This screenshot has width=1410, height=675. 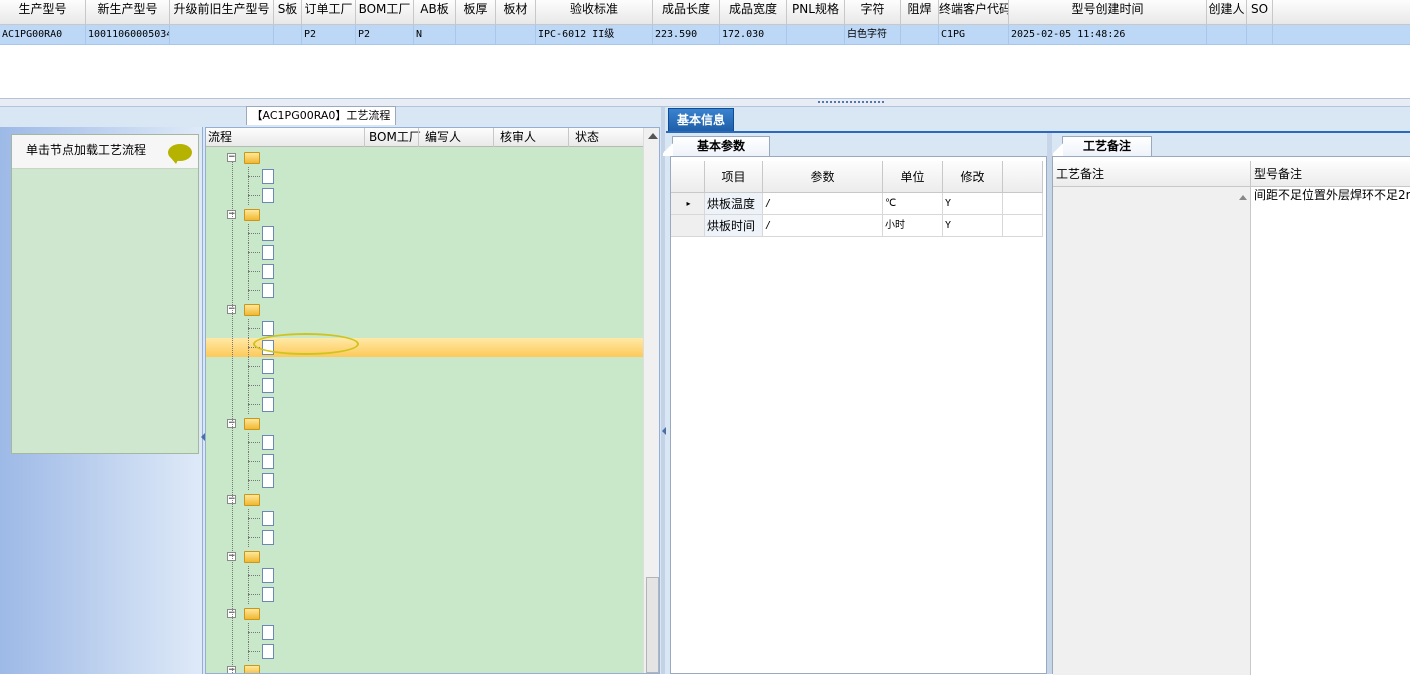 I want to click on param-item-cell: 烘板时间, so click(x=734, y=226).